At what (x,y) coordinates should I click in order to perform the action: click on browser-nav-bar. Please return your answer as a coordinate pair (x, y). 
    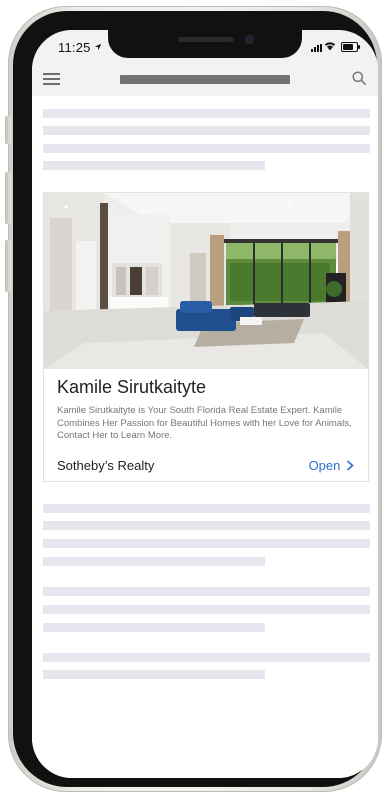
    Looking at the image, I should click on (205, 80).